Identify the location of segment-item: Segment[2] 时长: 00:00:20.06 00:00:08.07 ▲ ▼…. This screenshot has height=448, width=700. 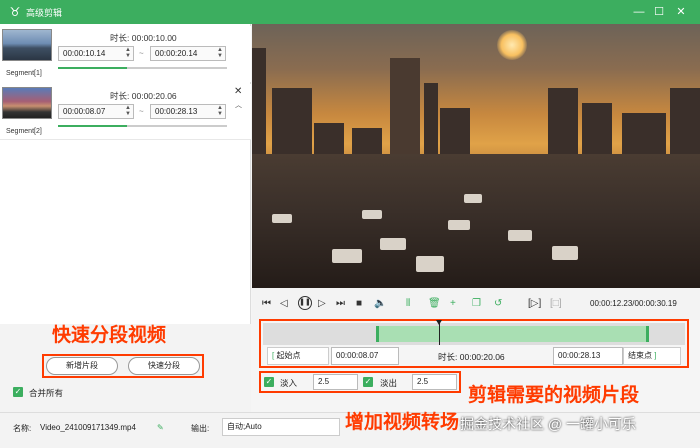
(125, 112).